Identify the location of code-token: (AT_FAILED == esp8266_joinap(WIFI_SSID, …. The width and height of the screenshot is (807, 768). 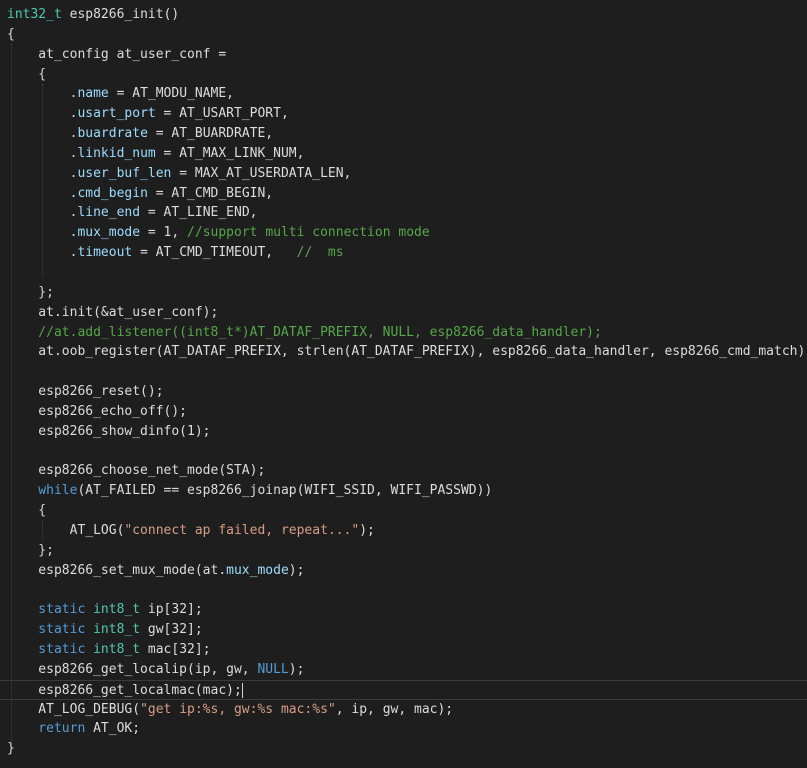
(285, 491).